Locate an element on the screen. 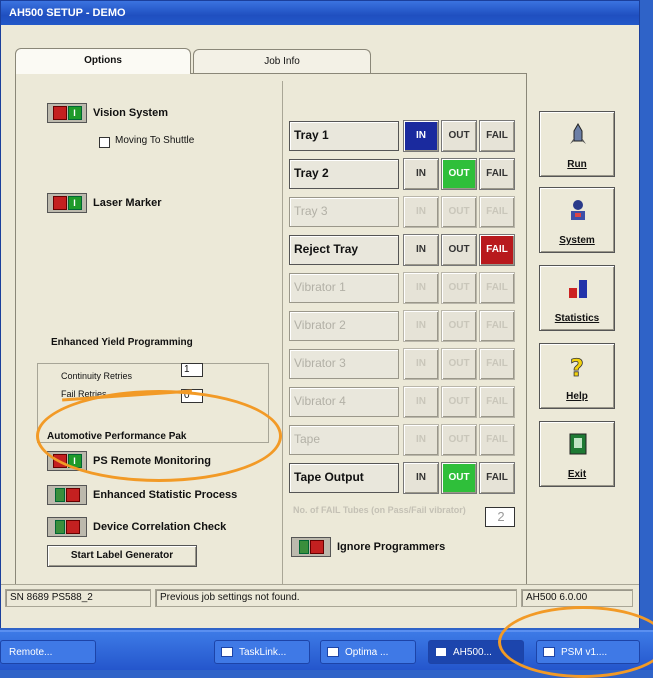 This screenshot has height=678, width=653. door-icon is located at coordinates (578, 444).